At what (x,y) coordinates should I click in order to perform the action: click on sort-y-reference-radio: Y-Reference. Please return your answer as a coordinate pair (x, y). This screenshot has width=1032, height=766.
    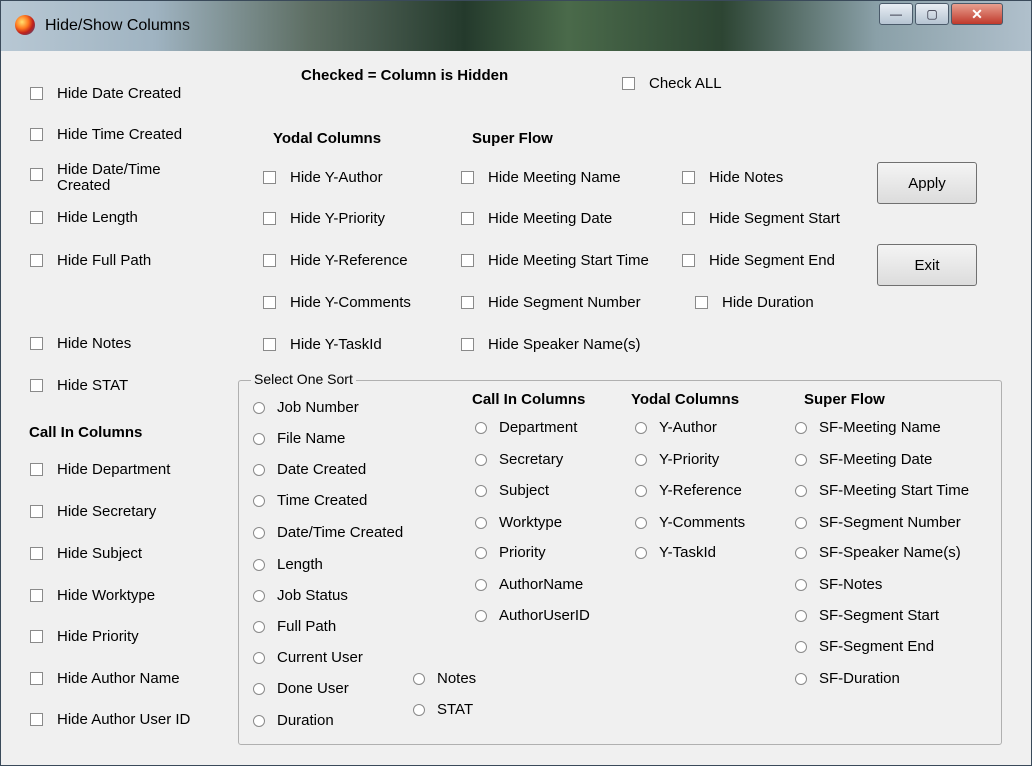
    Looking at the image, I should click on (688, 490).